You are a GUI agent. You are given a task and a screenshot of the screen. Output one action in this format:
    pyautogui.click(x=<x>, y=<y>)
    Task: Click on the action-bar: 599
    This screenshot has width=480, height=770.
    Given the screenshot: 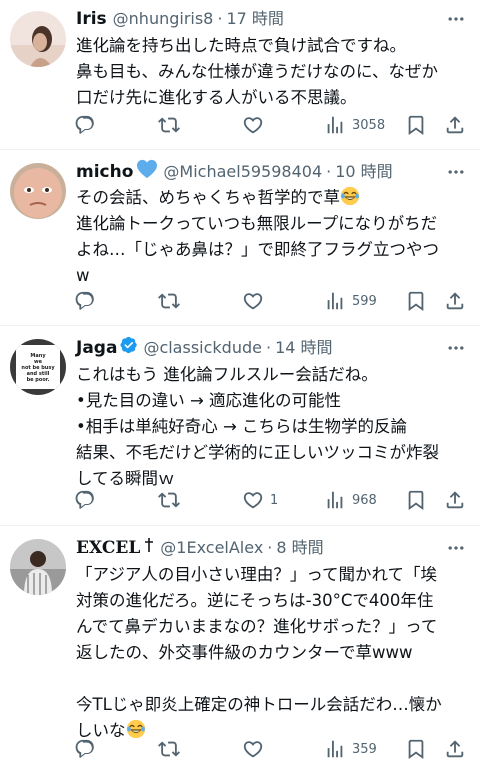 What is the action you would take?
    pyautogui.click(x=270, y=301)
    